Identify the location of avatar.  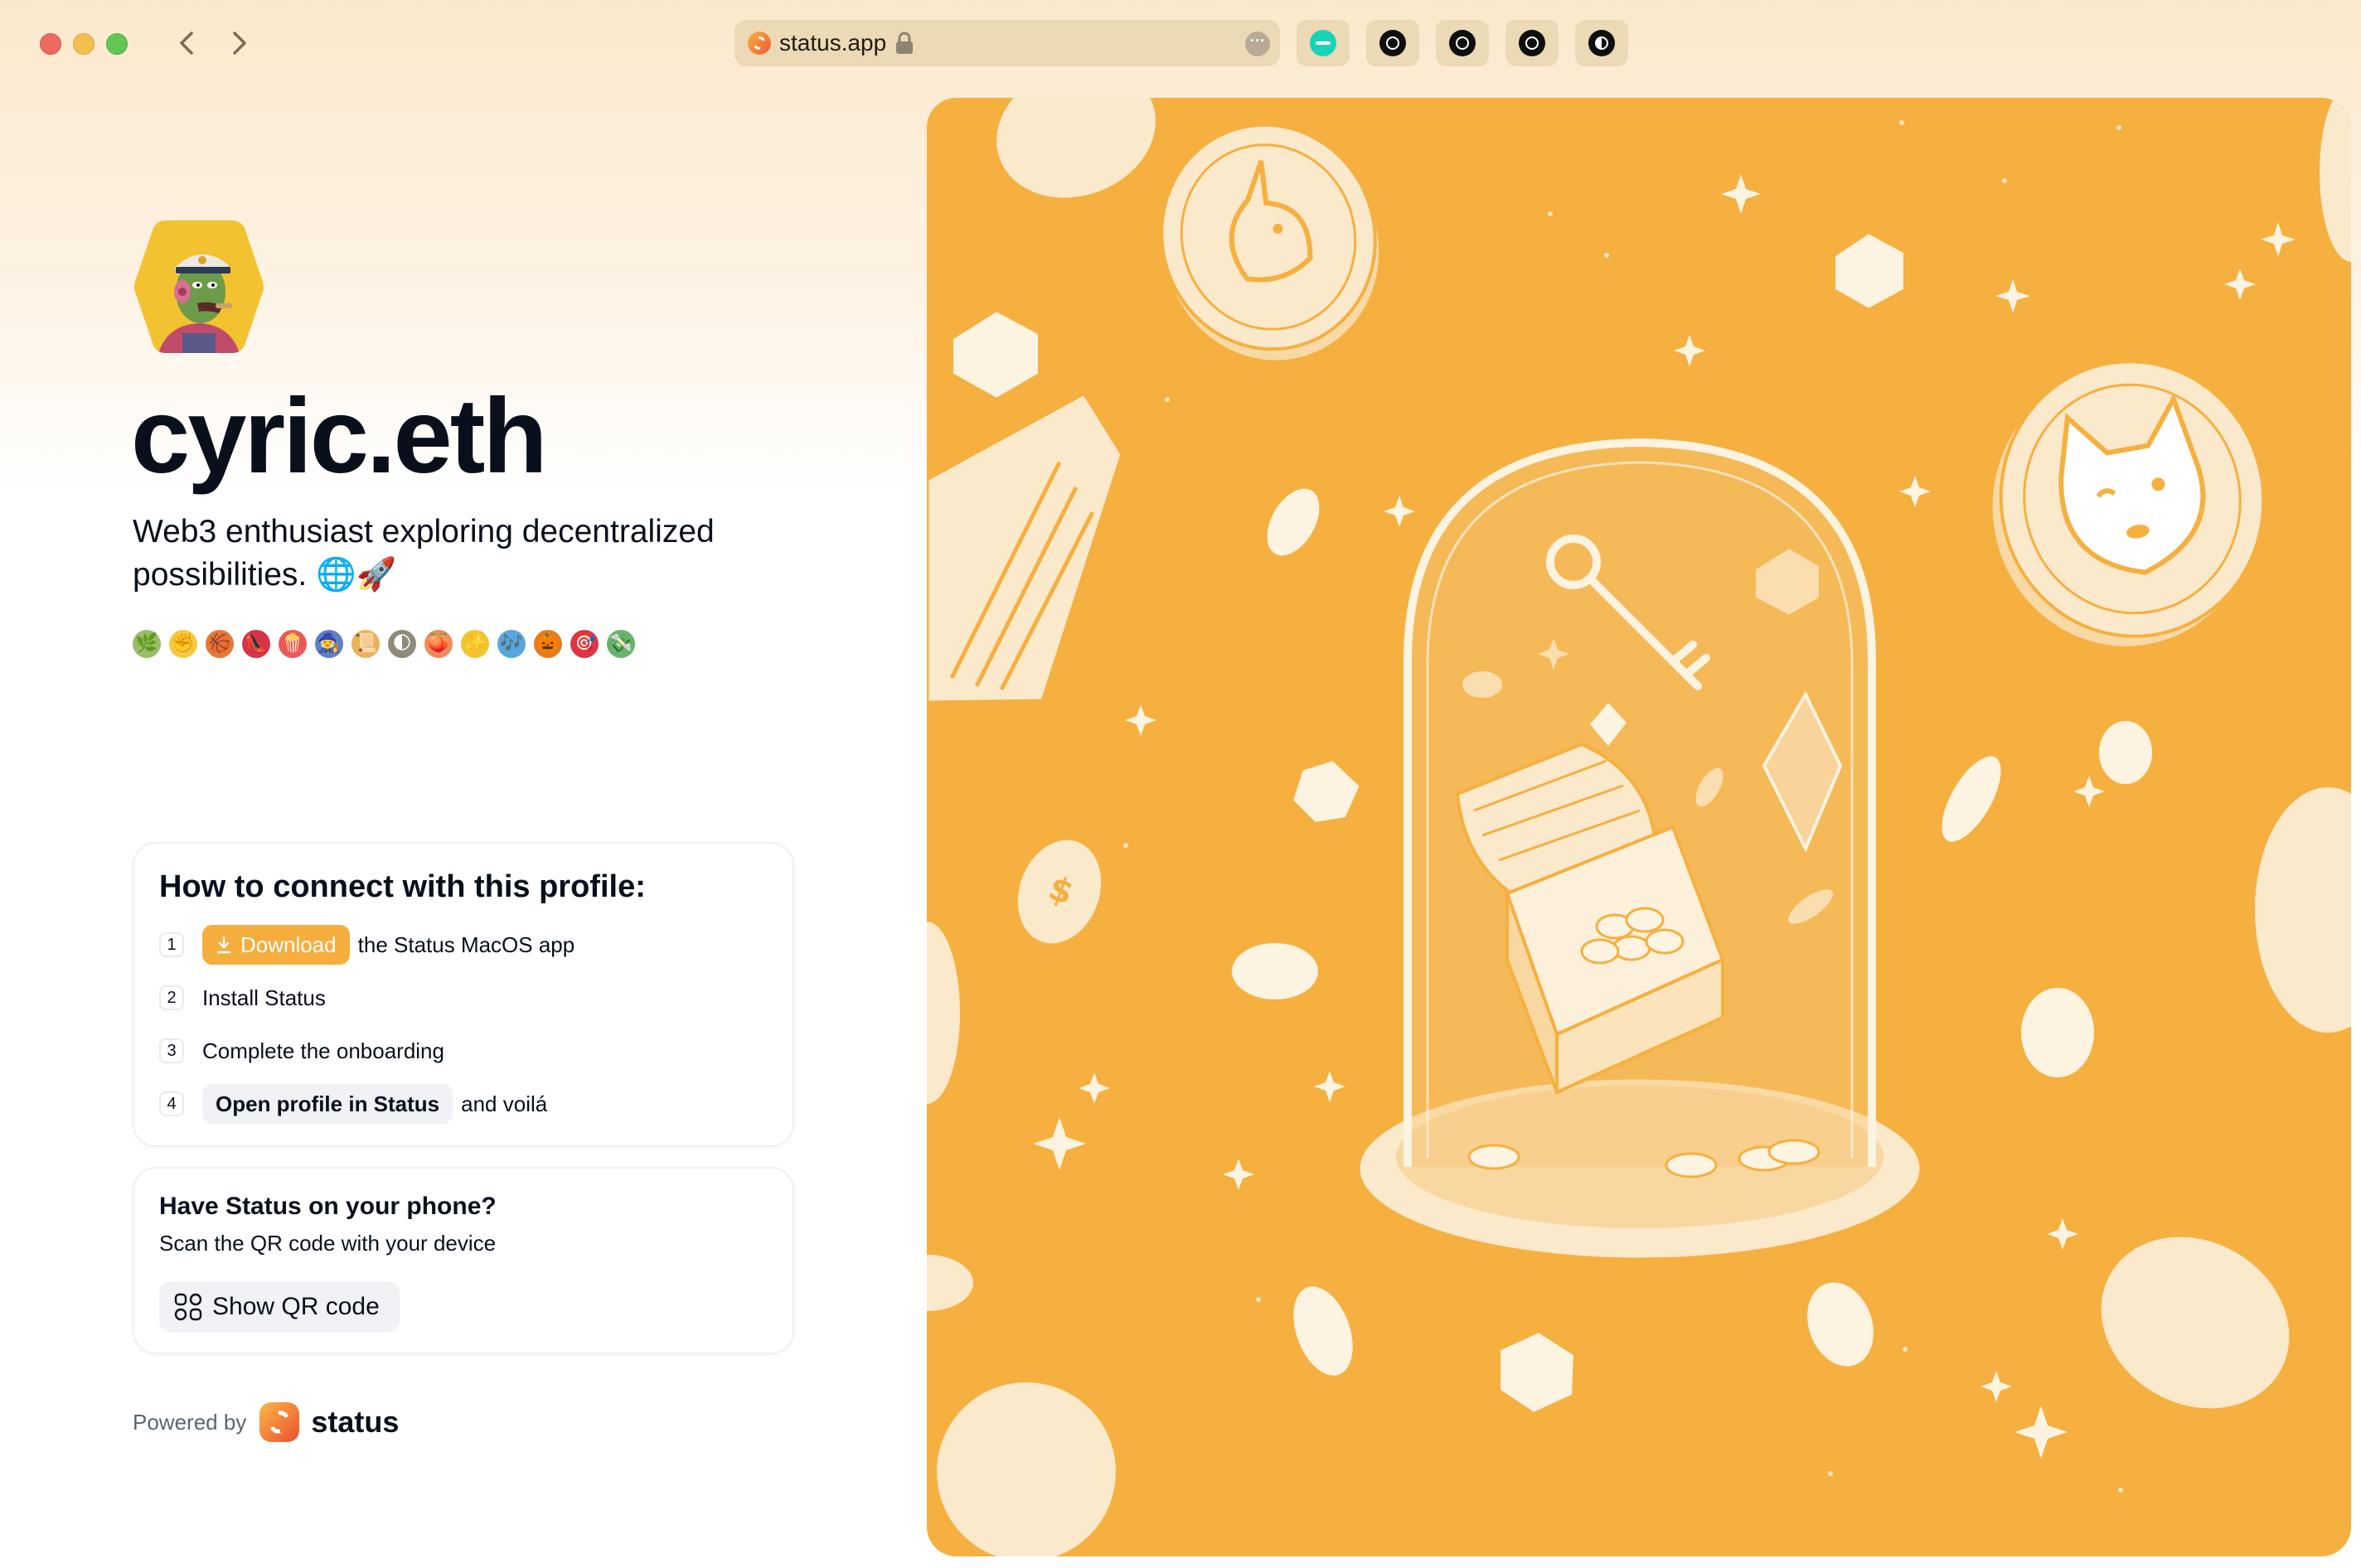
(199, 286).